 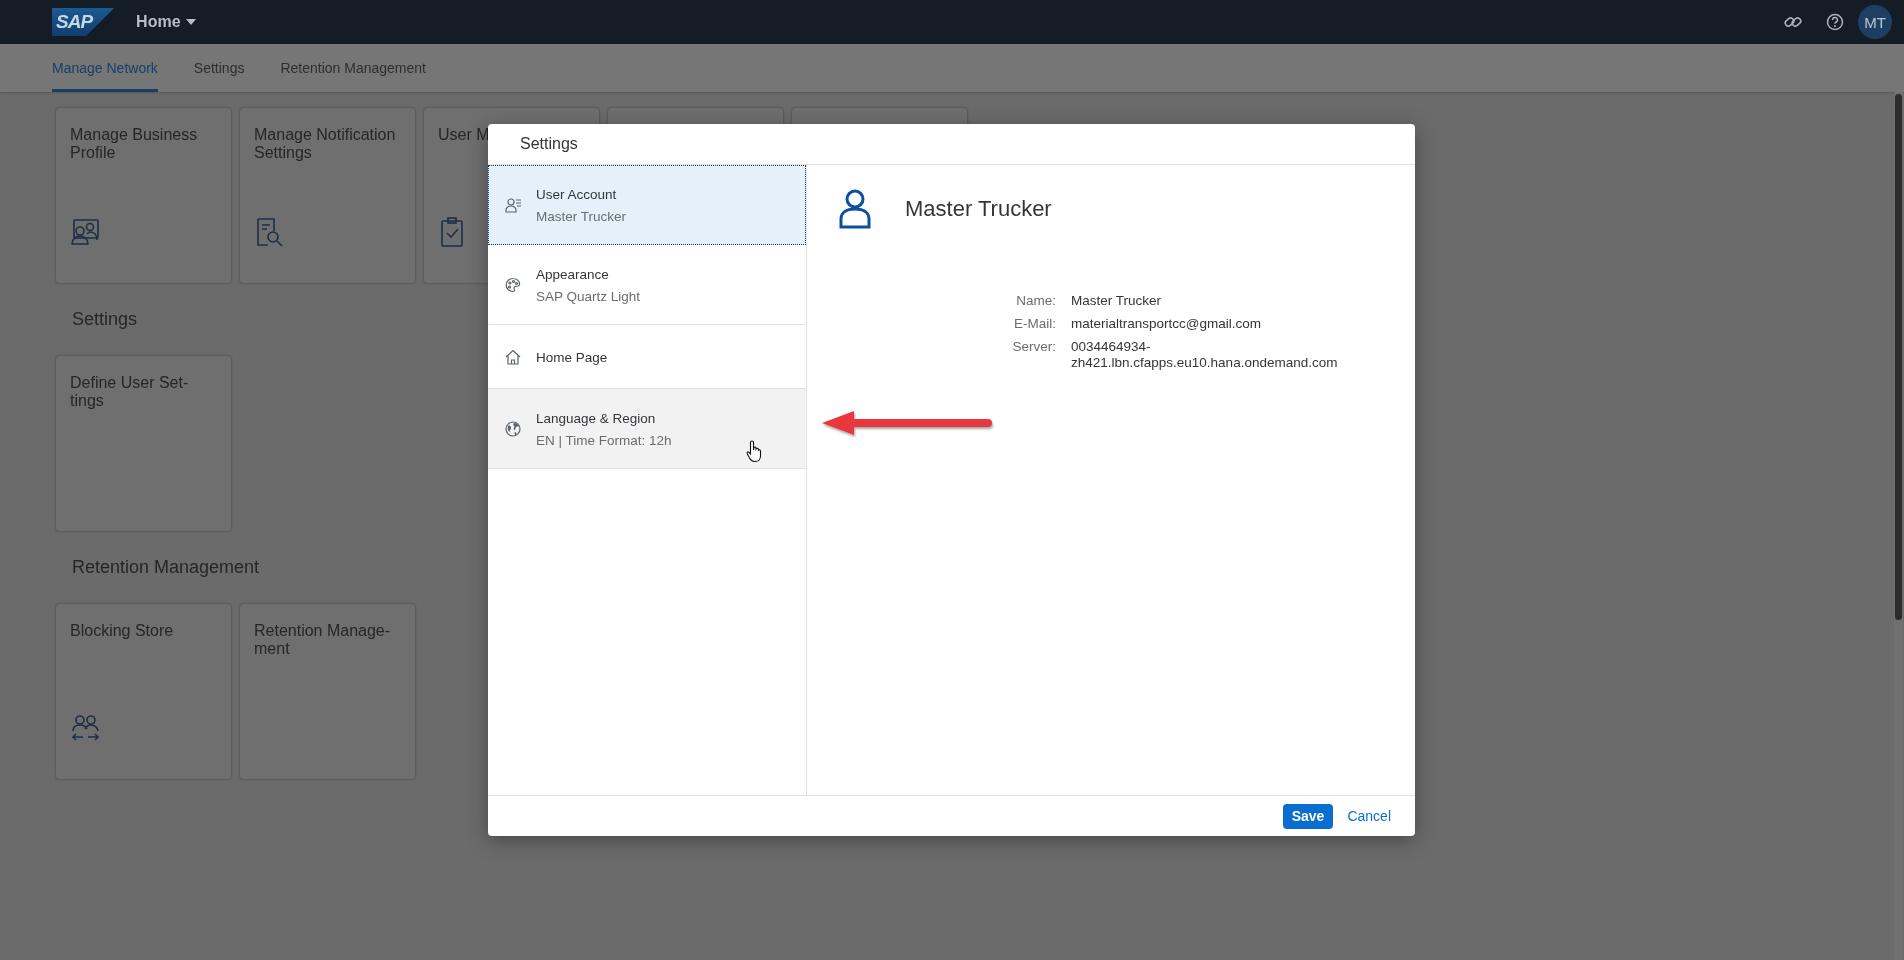 What do you see at coordinates (513, 285) in the screenshot?
I see `palette-icon` at bounding box center [513, 285].